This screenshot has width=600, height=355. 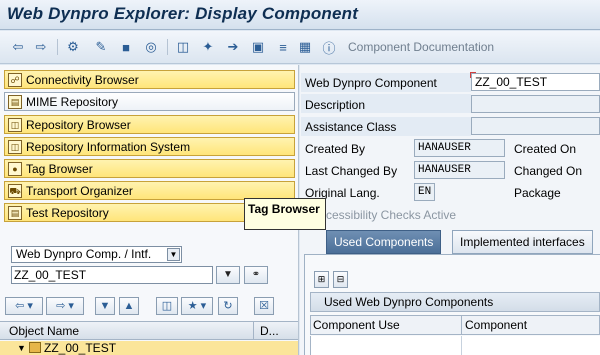 What do you see at coordinates (351, 127) in the screenshot?
I see `assistance-class-label: Assistance Class` at bounding box center [351, 127].